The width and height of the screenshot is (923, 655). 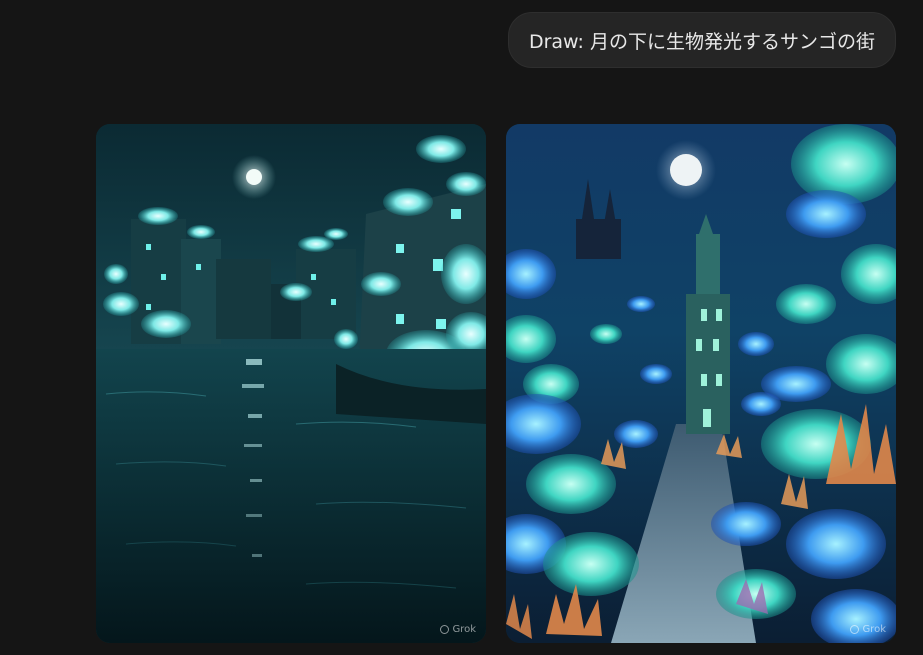 I want to click on user-message-bubble: Draw: 月の下に生物発光するサンゴの街, so click(x=701, y=40).